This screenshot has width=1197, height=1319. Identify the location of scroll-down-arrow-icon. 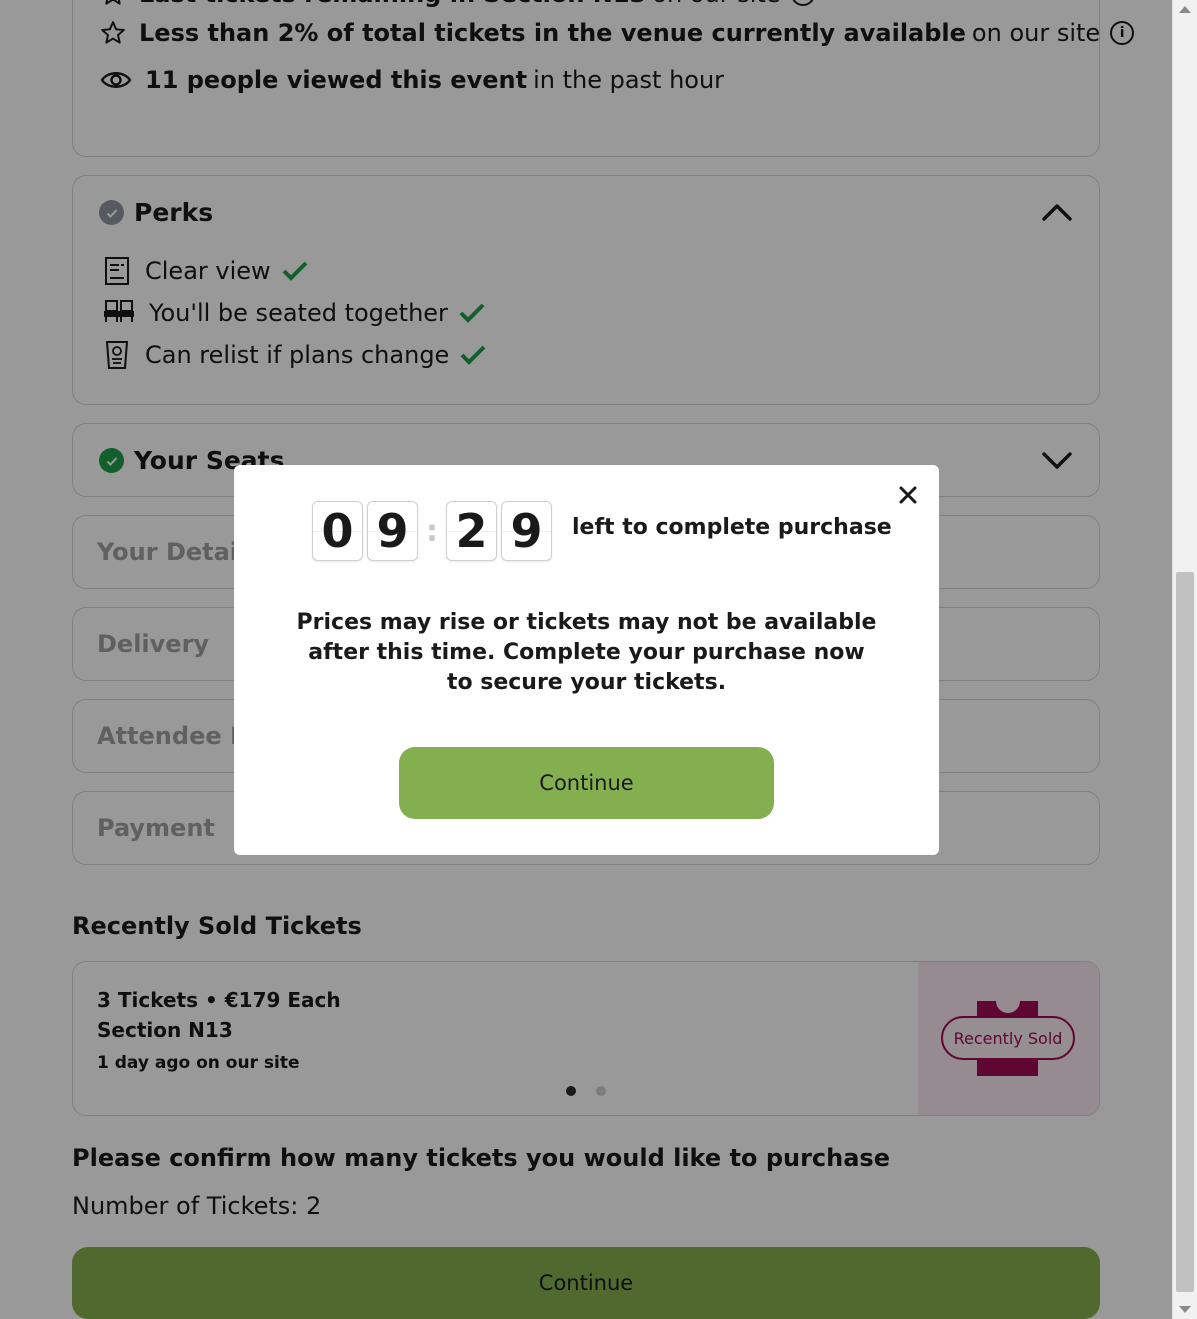
(1185, 1309).